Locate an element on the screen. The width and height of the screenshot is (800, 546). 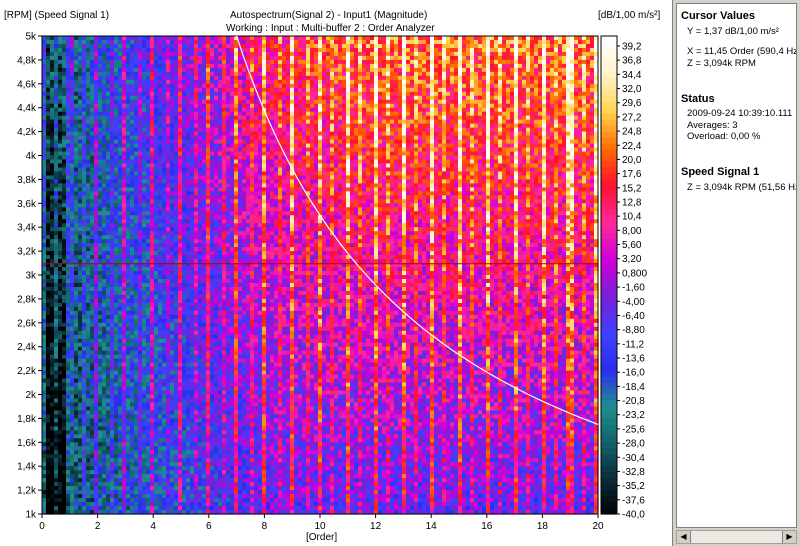
colorbar-tick-label: -8,80 is located at coordinates (633, 330).